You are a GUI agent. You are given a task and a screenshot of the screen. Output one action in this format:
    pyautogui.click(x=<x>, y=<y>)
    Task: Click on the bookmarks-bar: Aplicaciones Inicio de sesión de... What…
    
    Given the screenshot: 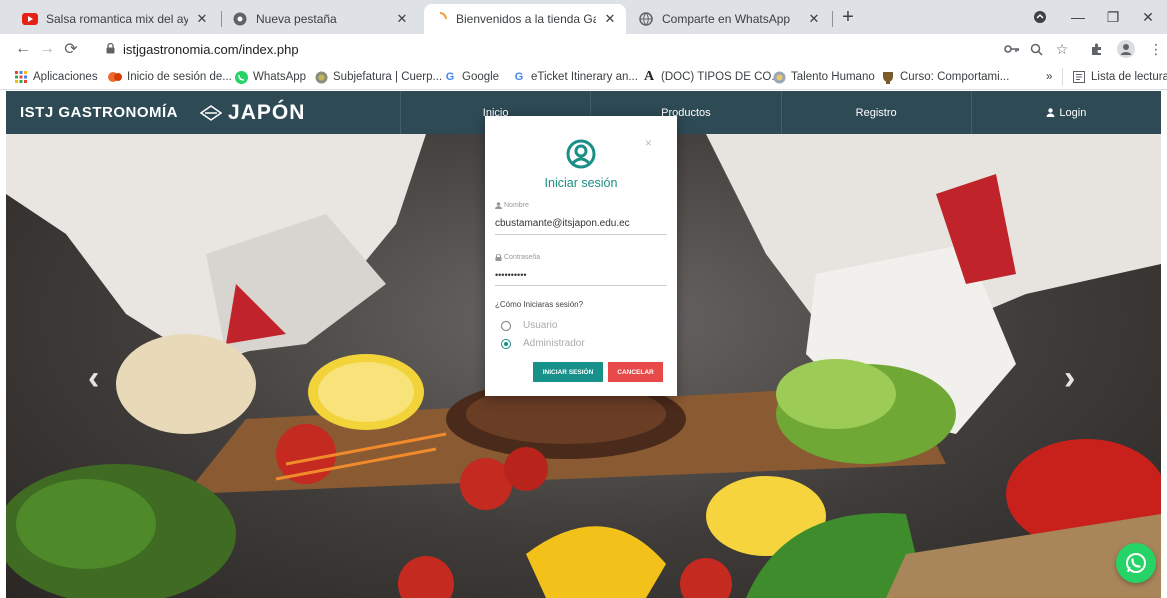 What is the action you would take?
    pyautogui.click(x=583, y=77)
    